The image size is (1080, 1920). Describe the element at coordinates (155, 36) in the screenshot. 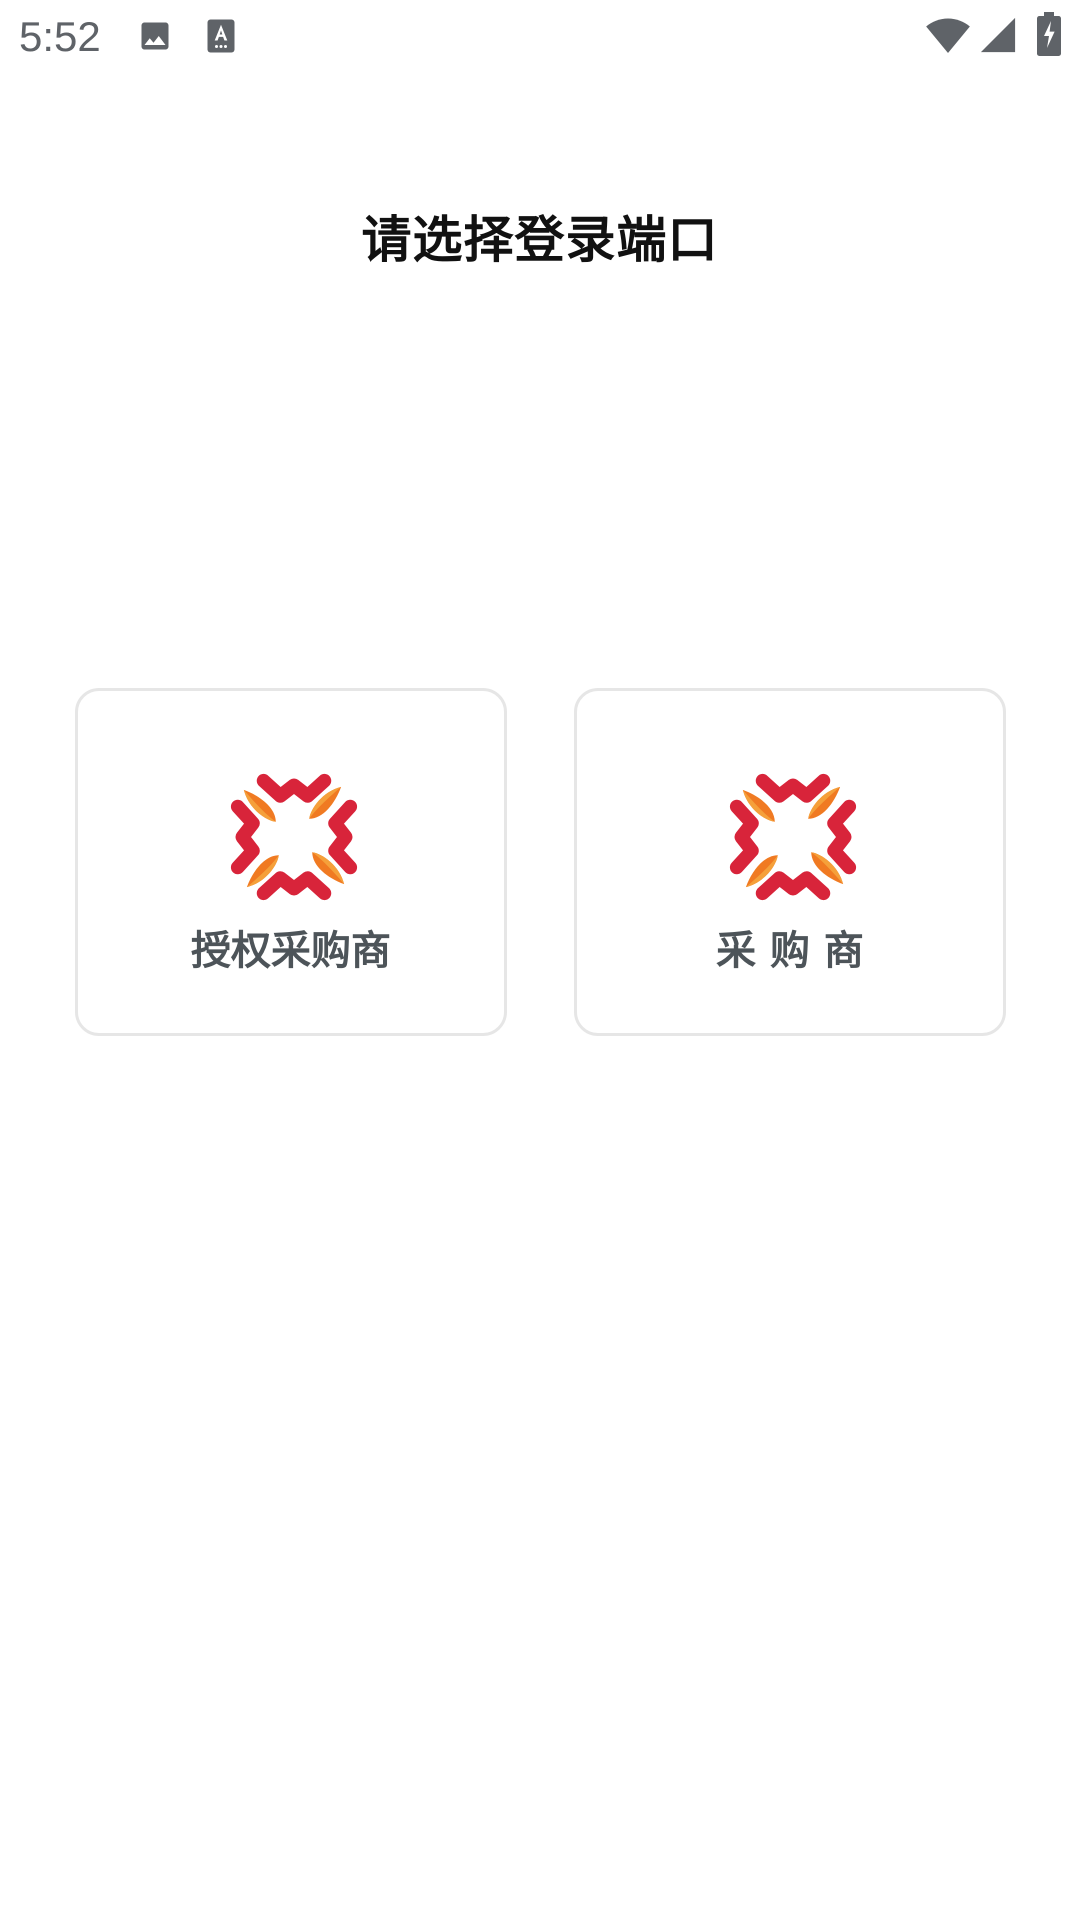

I see `image-icon` at that location.